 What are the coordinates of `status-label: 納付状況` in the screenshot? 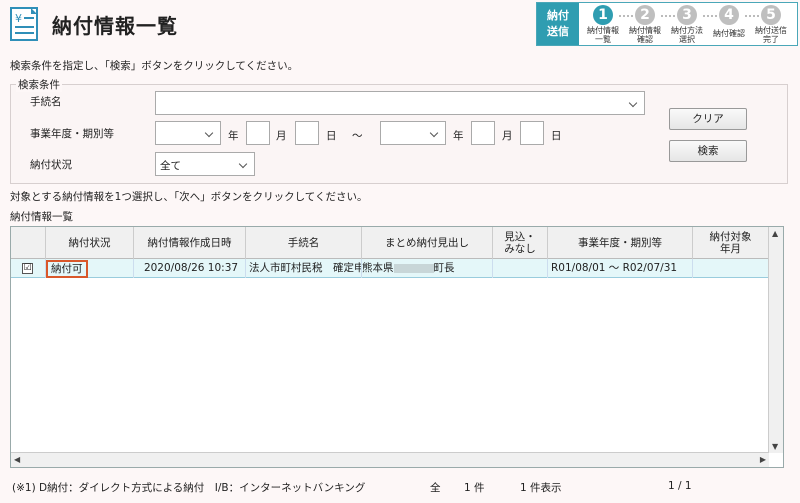 It's located at (51, 165).